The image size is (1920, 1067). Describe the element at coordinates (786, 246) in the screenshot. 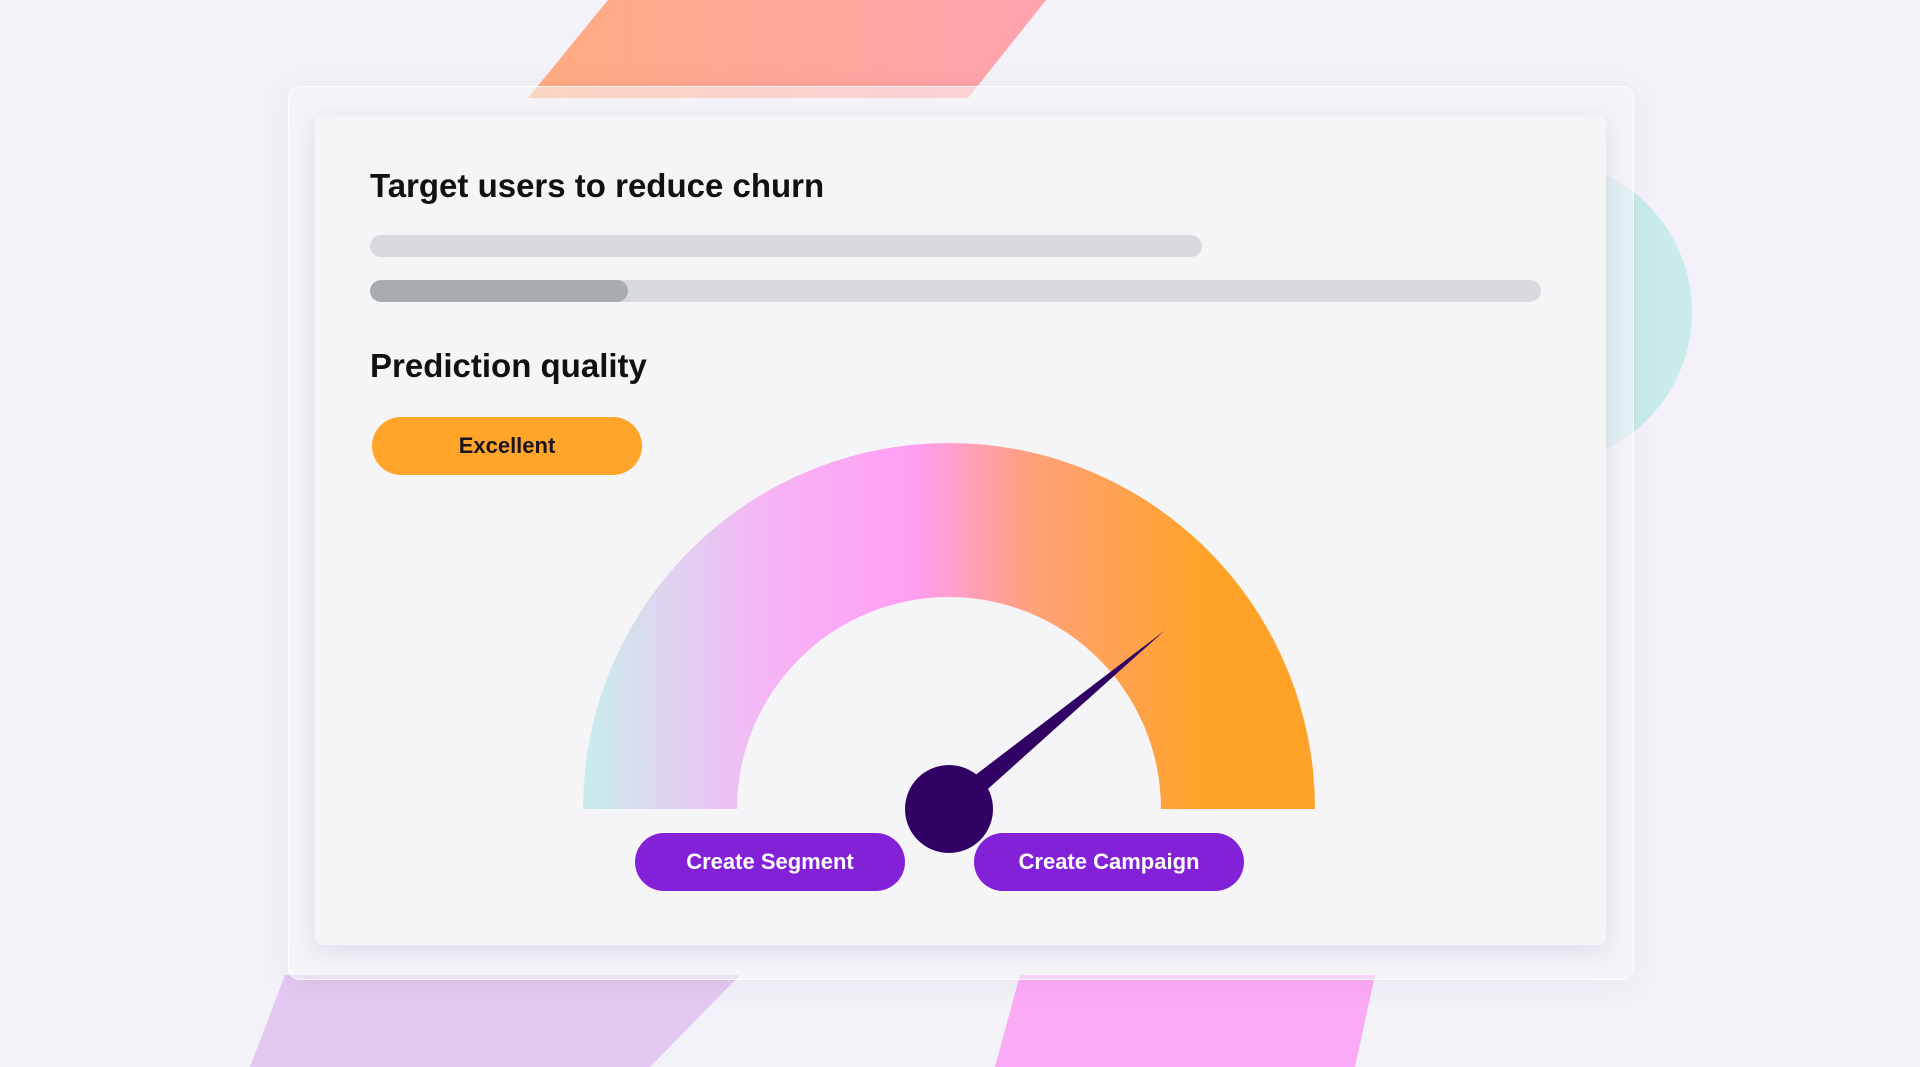

I see `placeholder-bar` at that location.